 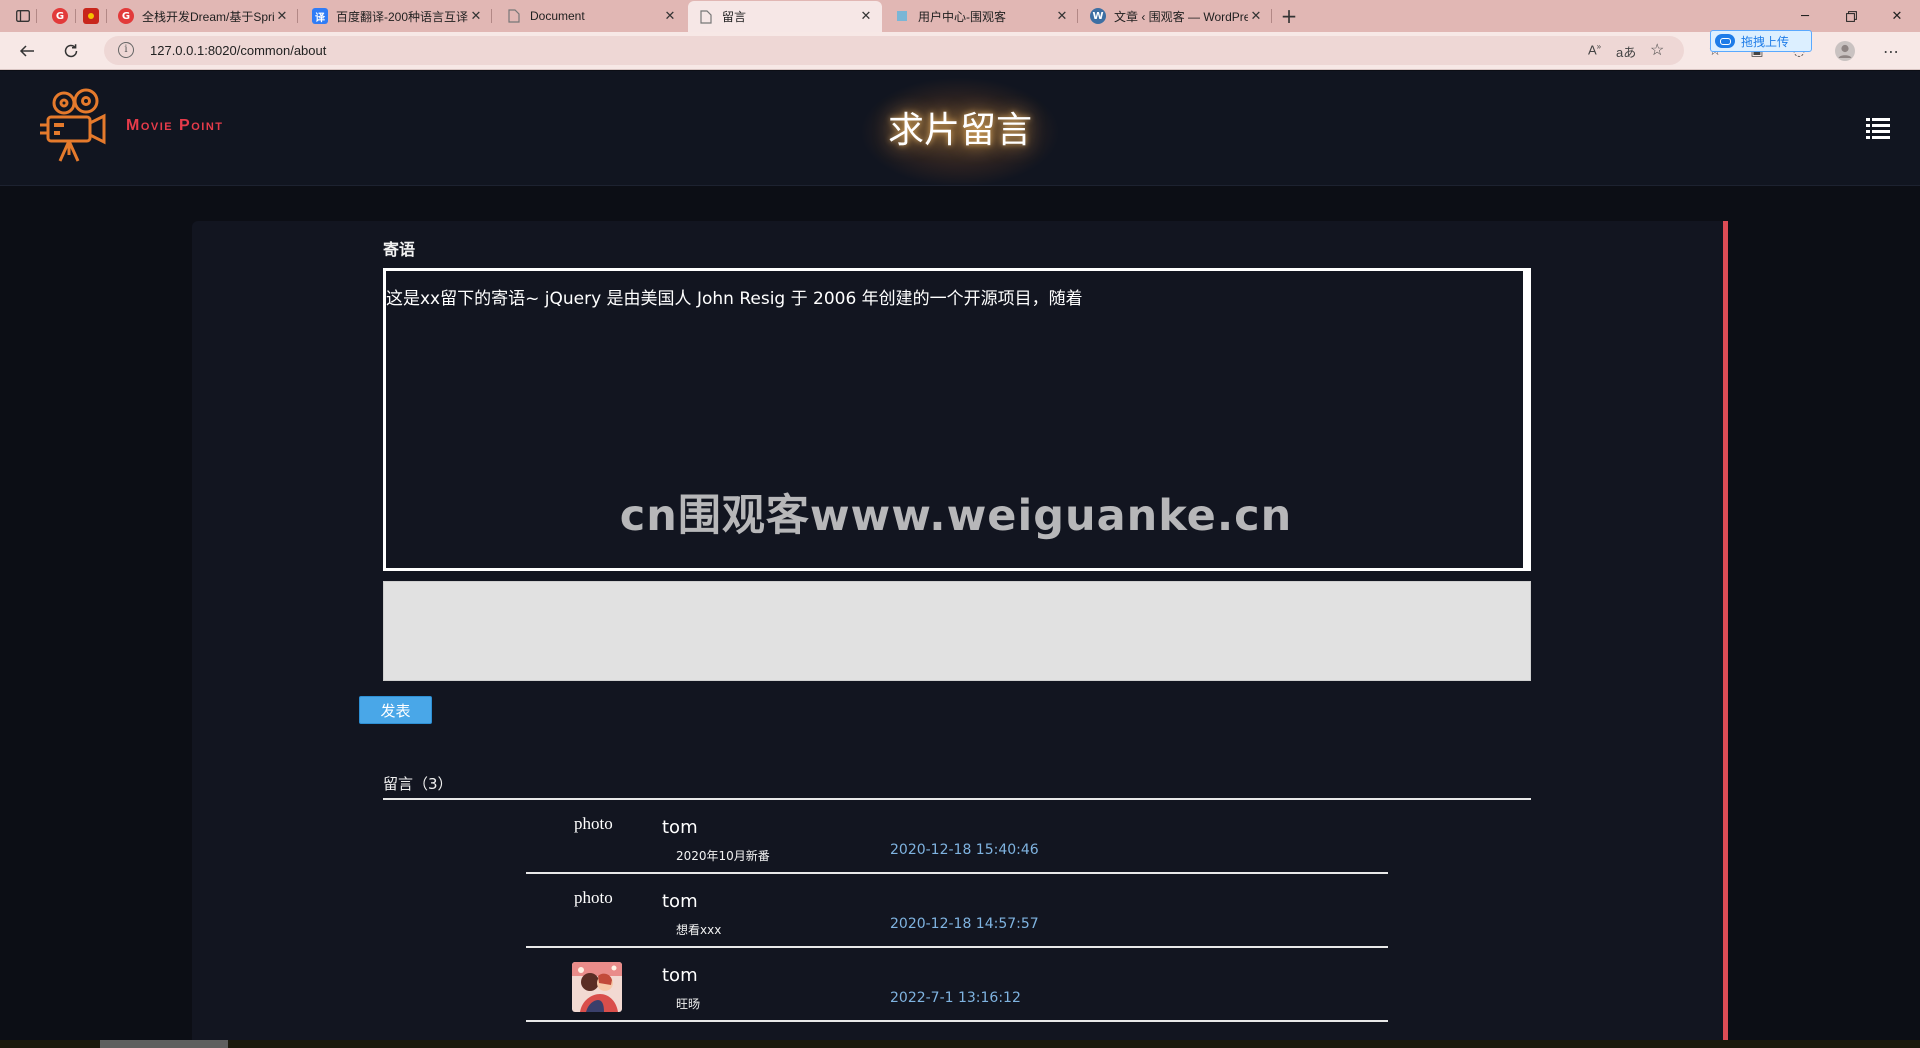 What do you see at coordinates (960, 1044) in the screenshot?
I see `taskbar-edge` at bounding box center [960, 1044].